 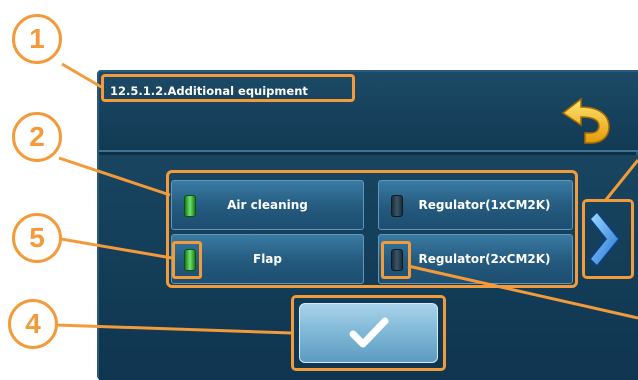 What do you see at coordinates (37, 39) in the screenshot?
I see `callout-marker: 1` at bounding box center [37, 39].